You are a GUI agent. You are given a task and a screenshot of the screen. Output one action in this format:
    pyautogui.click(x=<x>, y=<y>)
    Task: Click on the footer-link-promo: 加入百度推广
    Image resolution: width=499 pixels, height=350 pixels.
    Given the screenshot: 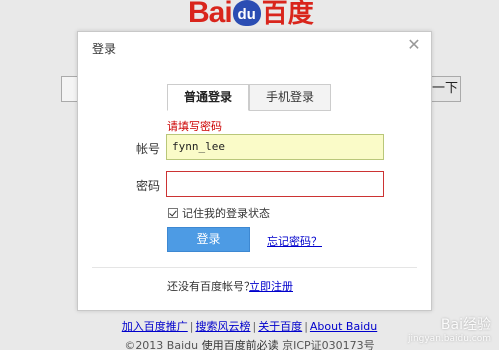 What is the action you would take?
    pyautogui.click(x=155, y=326)
    